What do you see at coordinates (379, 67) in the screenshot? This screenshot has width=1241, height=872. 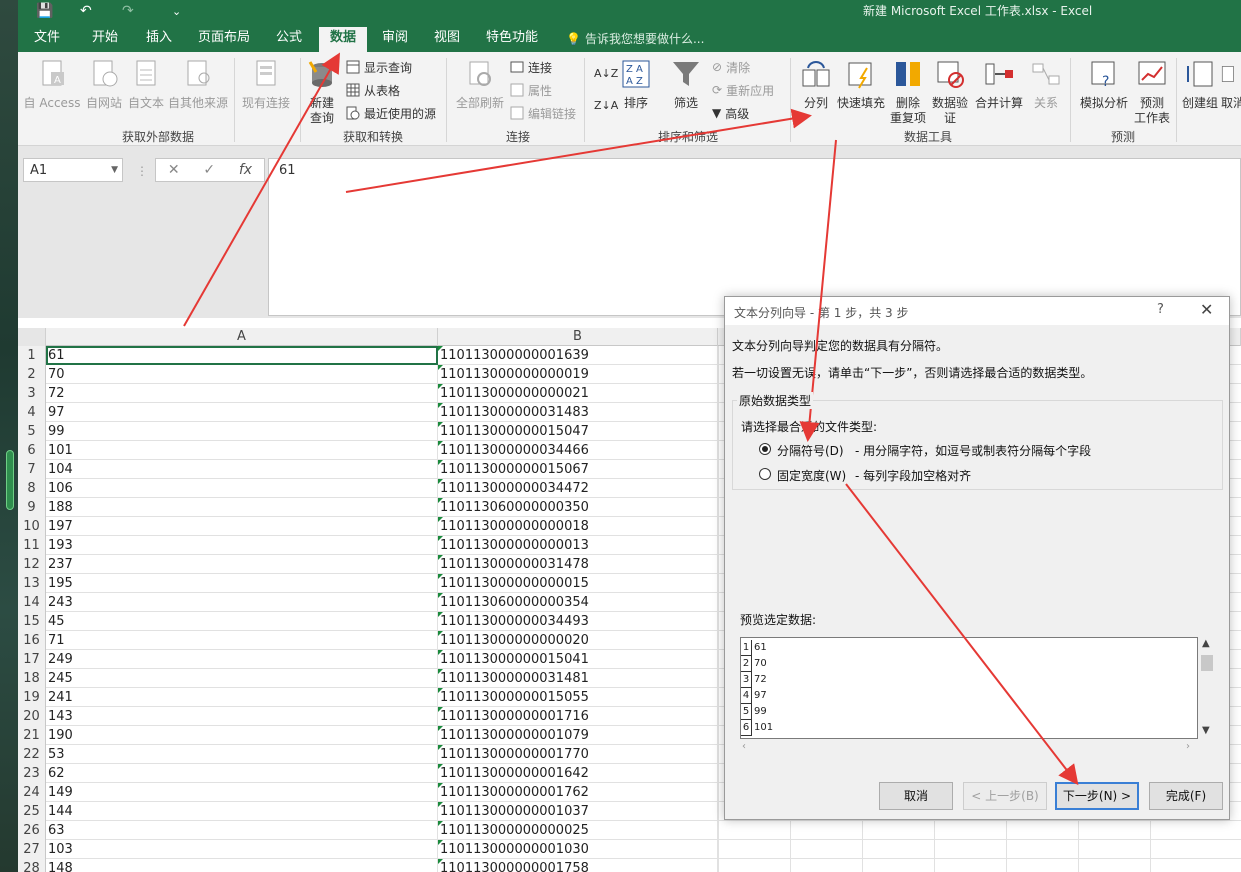 I see `show-queries-button: 显示查询` at bounding box center [379, 67].